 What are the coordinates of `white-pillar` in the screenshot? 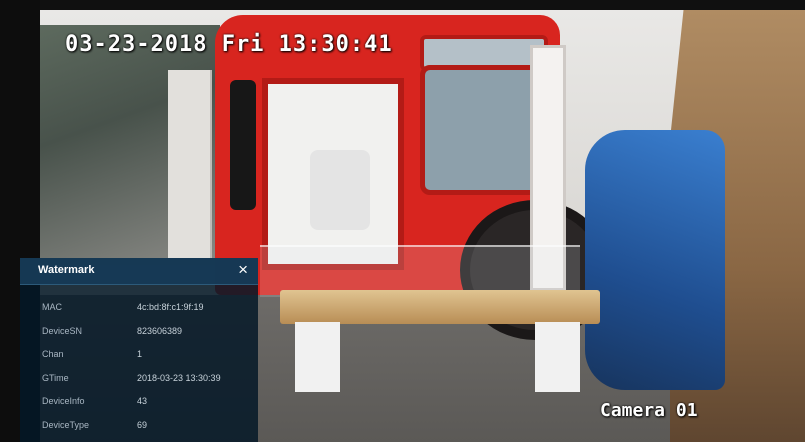 It's located at (190, 165).